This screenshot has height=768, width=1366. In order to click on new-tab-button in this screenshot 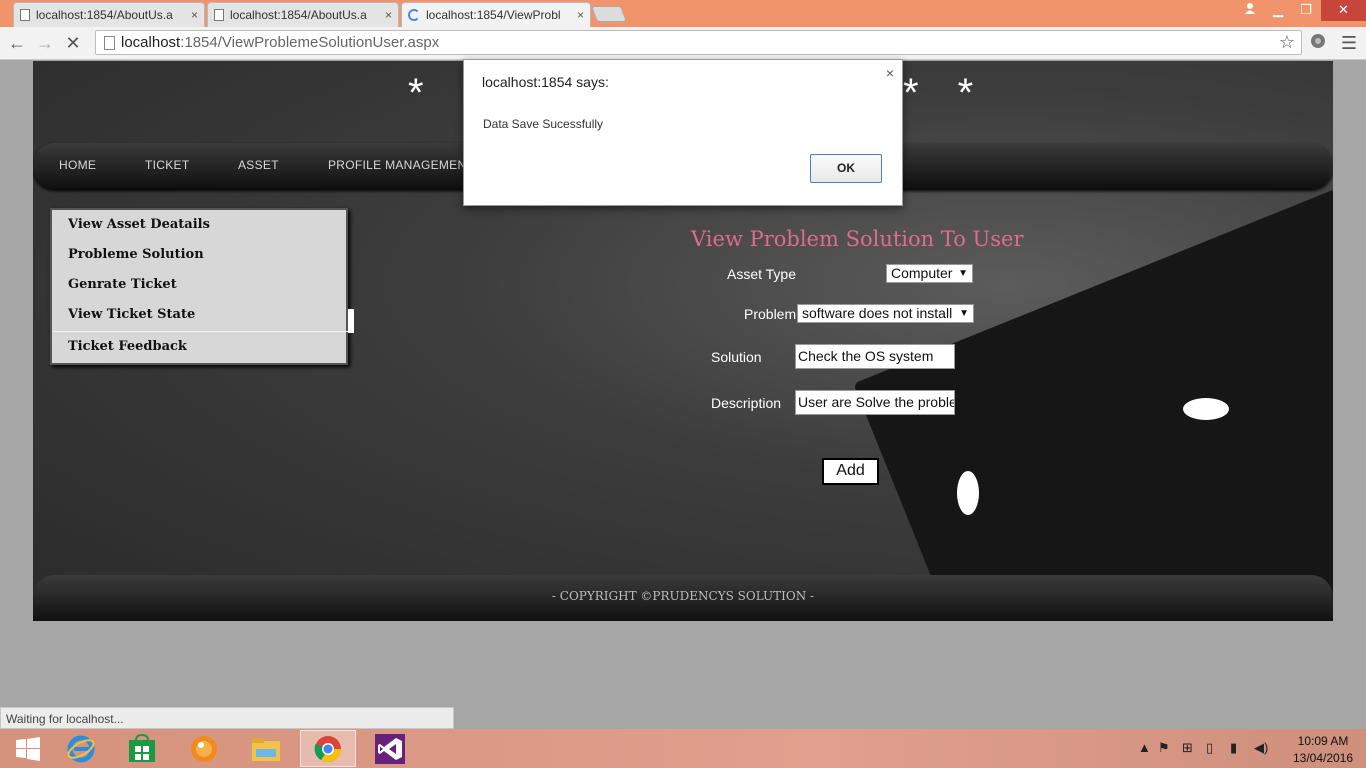, I will do `click(609, 14)`.